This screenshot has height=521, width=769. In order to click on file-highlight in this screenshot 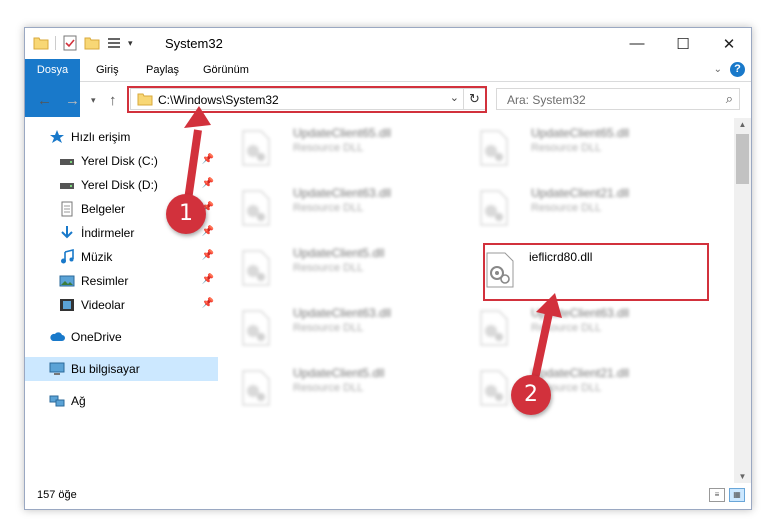, I will do `click(596, 272)`.